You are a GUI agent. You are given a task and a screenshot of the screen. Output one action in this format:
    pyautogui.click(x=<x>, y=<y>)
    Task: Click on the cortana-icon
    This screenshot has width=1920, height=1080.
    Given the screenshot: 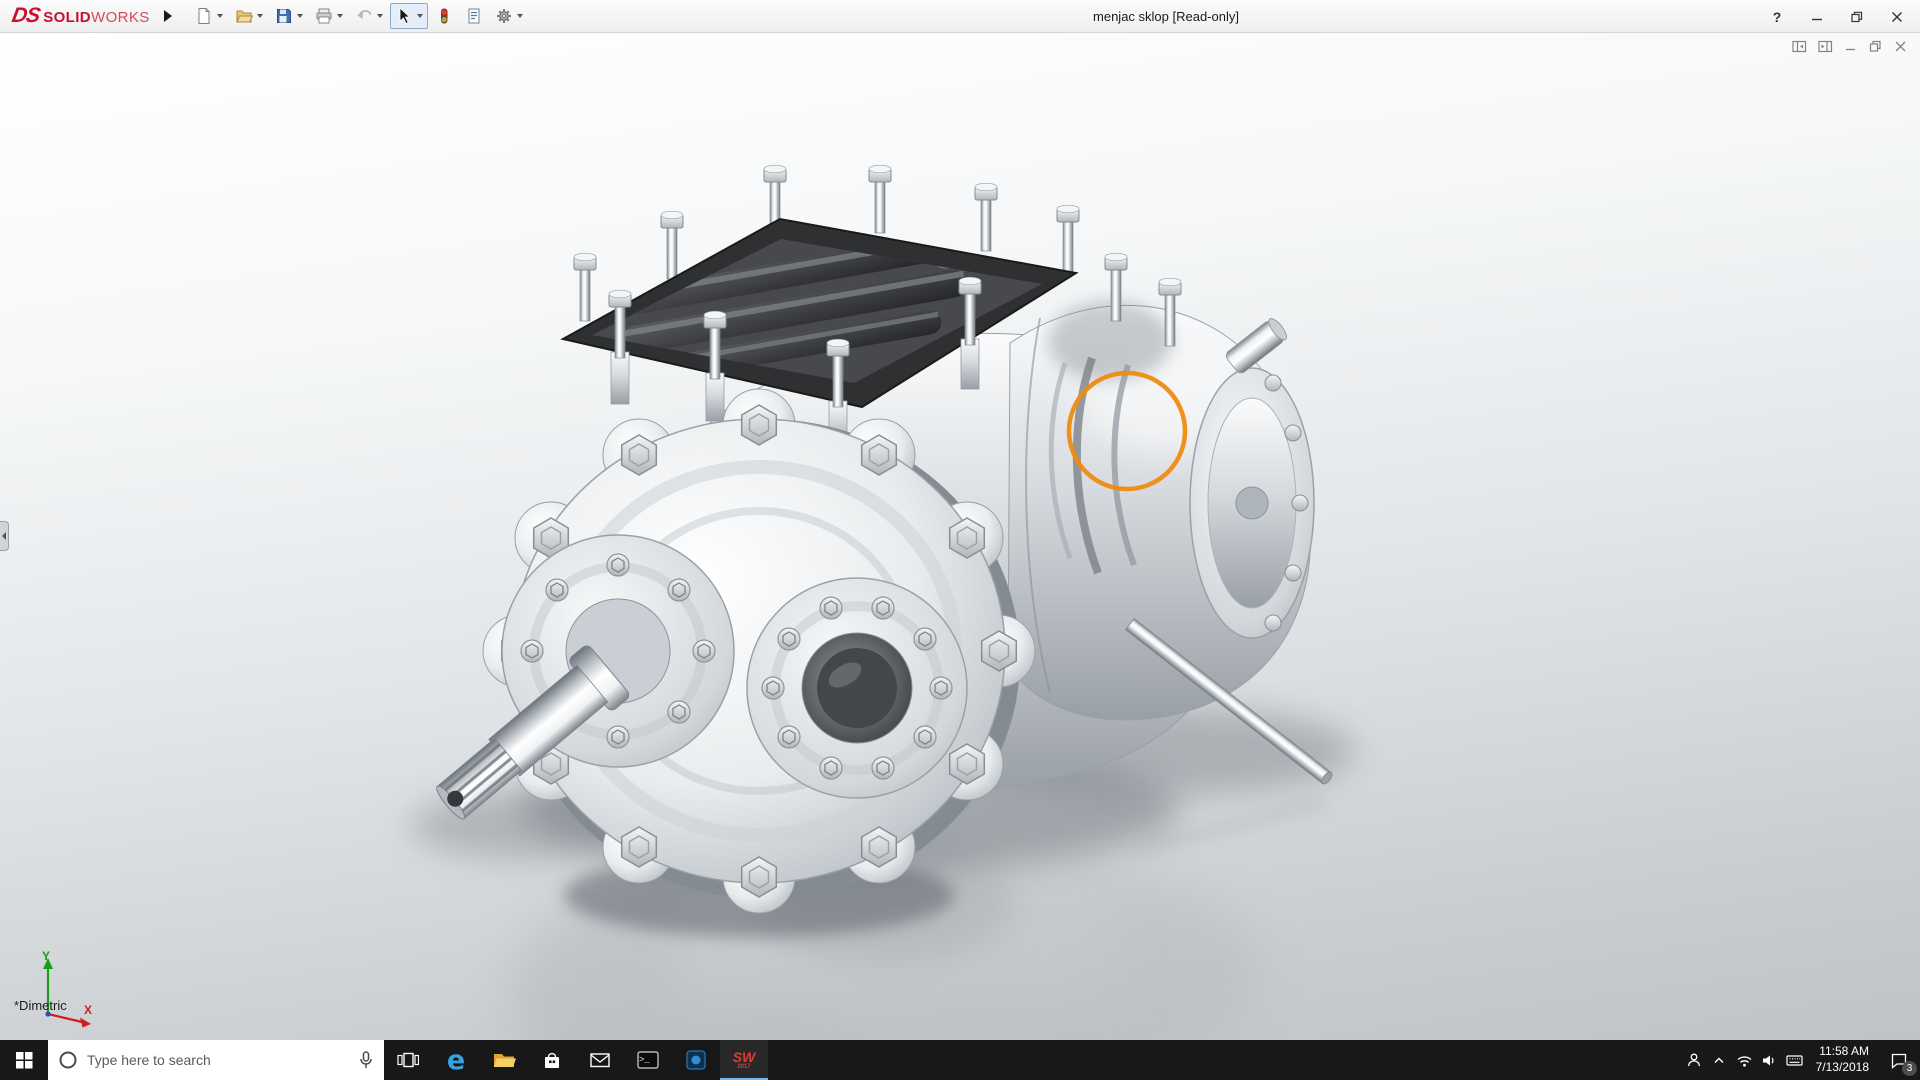 What is the action you would take?
    pyautogui.click(x=68, y=1060)
    